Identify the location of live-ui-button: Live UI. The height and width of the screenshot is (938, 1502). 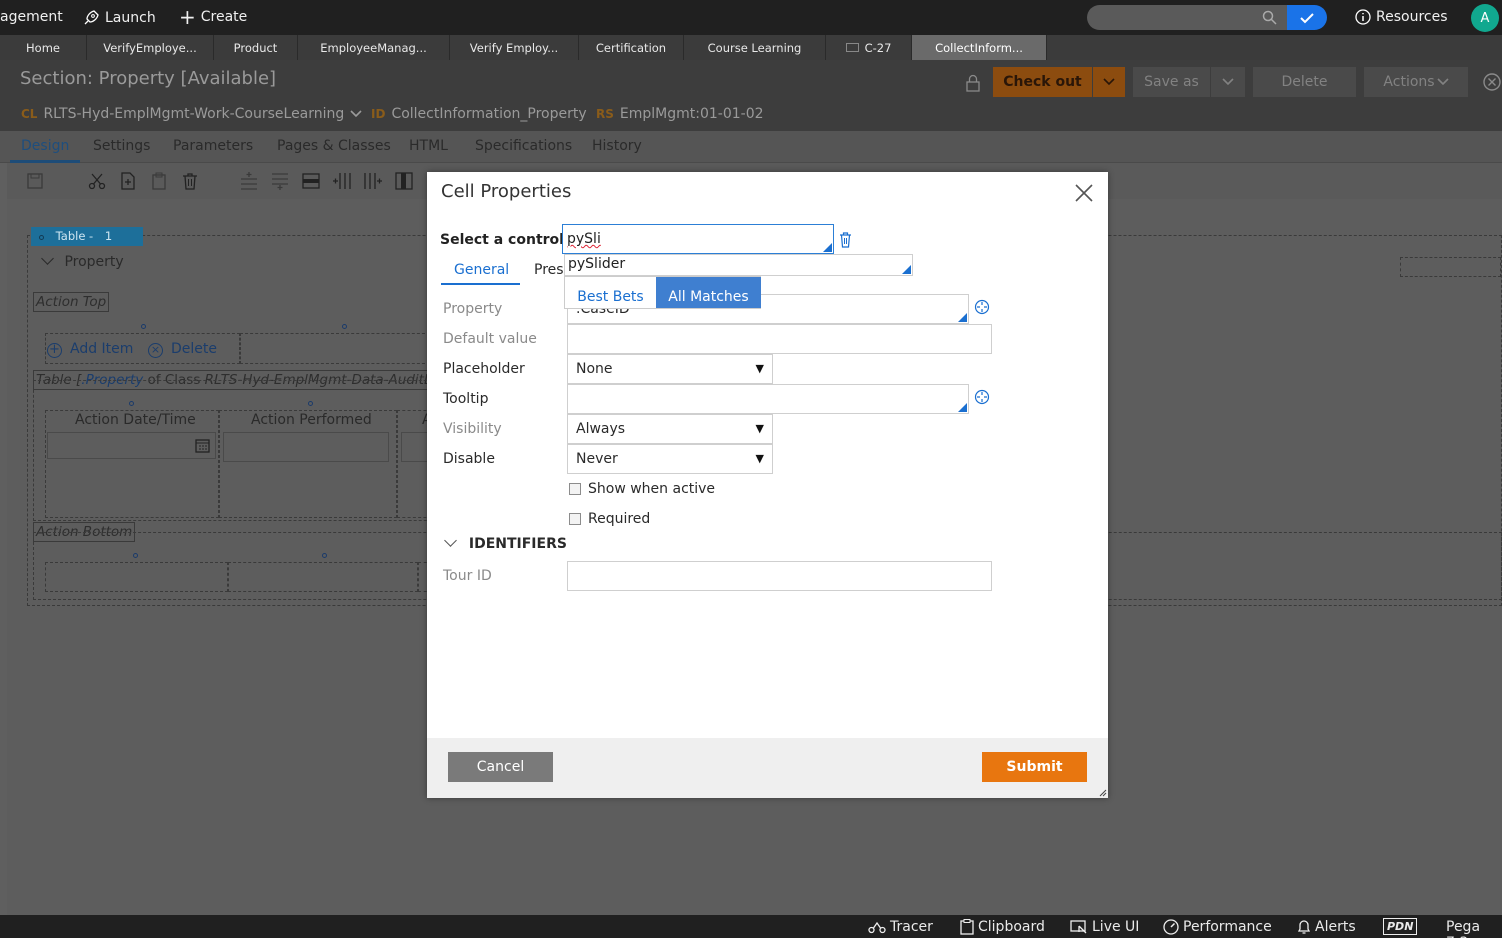
(1104, 927).